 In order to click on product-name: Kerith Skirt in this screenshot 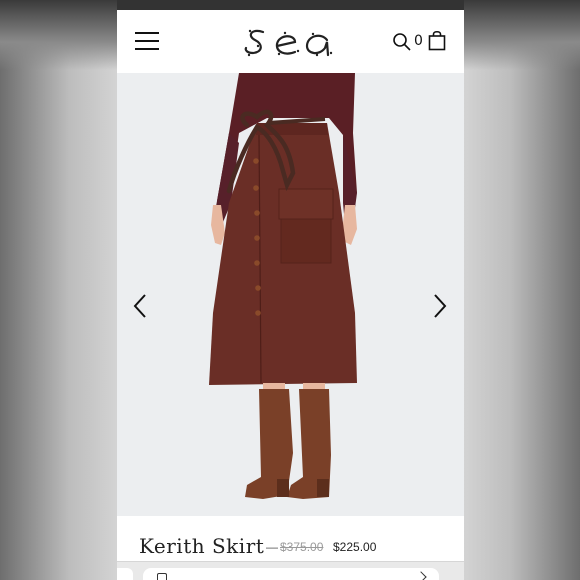, I will do `click(202, 546)`.